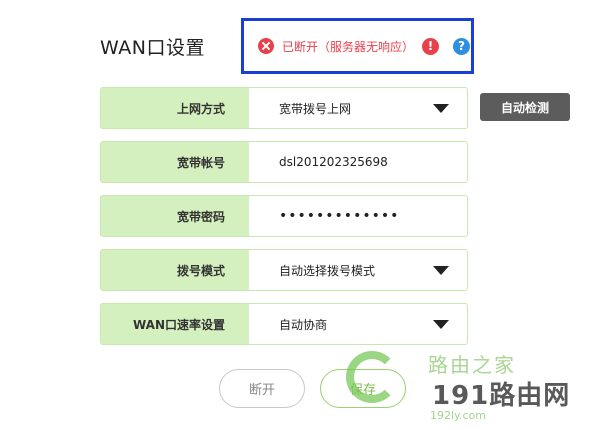 Image resolution: width=600 pixels, height=430 pixels. Describe the element at coordinates (175, 324) in the screenshot. I see `wan-speed-label: WAN口速率设置` at that location.